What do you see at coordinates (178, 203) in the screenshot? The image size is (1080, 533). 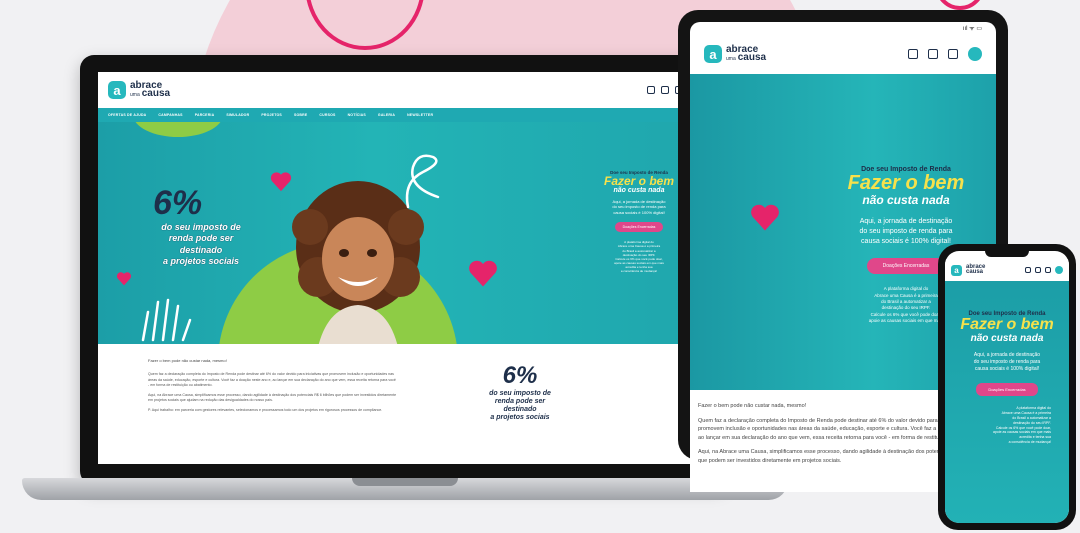 I see `hero-percent: 6%` at bounding box center [178, 203].